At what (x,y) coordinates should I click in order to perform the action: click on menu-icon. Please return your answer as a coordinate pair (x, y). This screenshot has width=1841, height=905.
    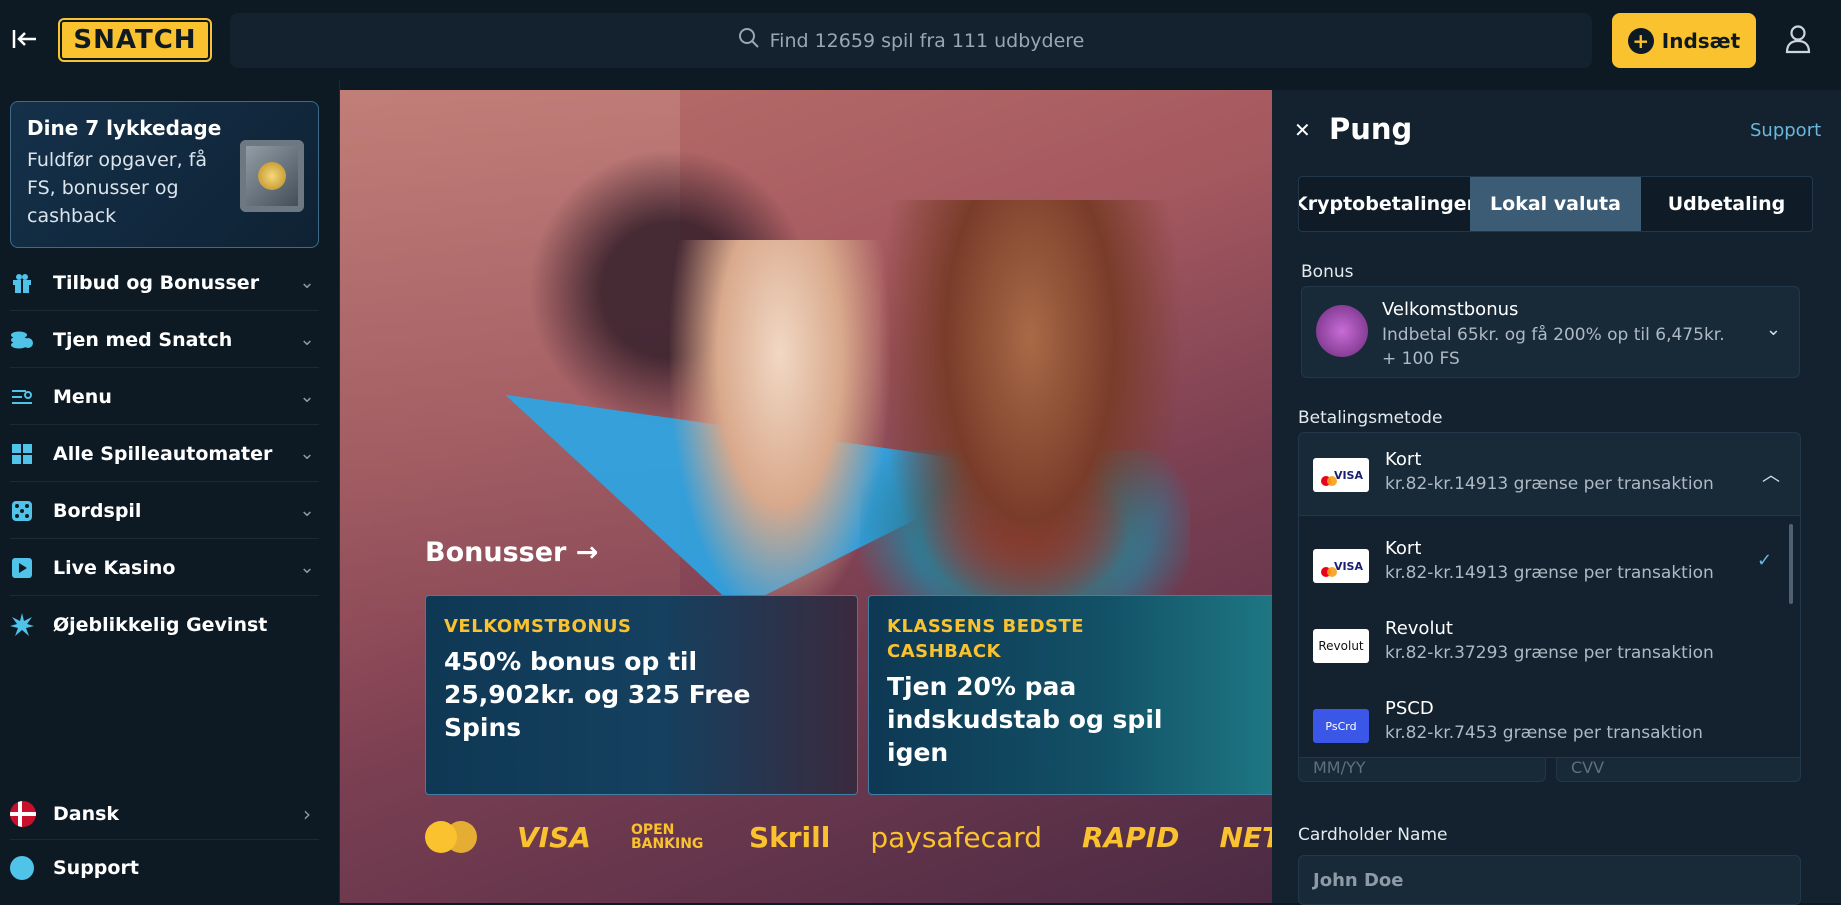
    Looking at the image, I should click on (22, 397).